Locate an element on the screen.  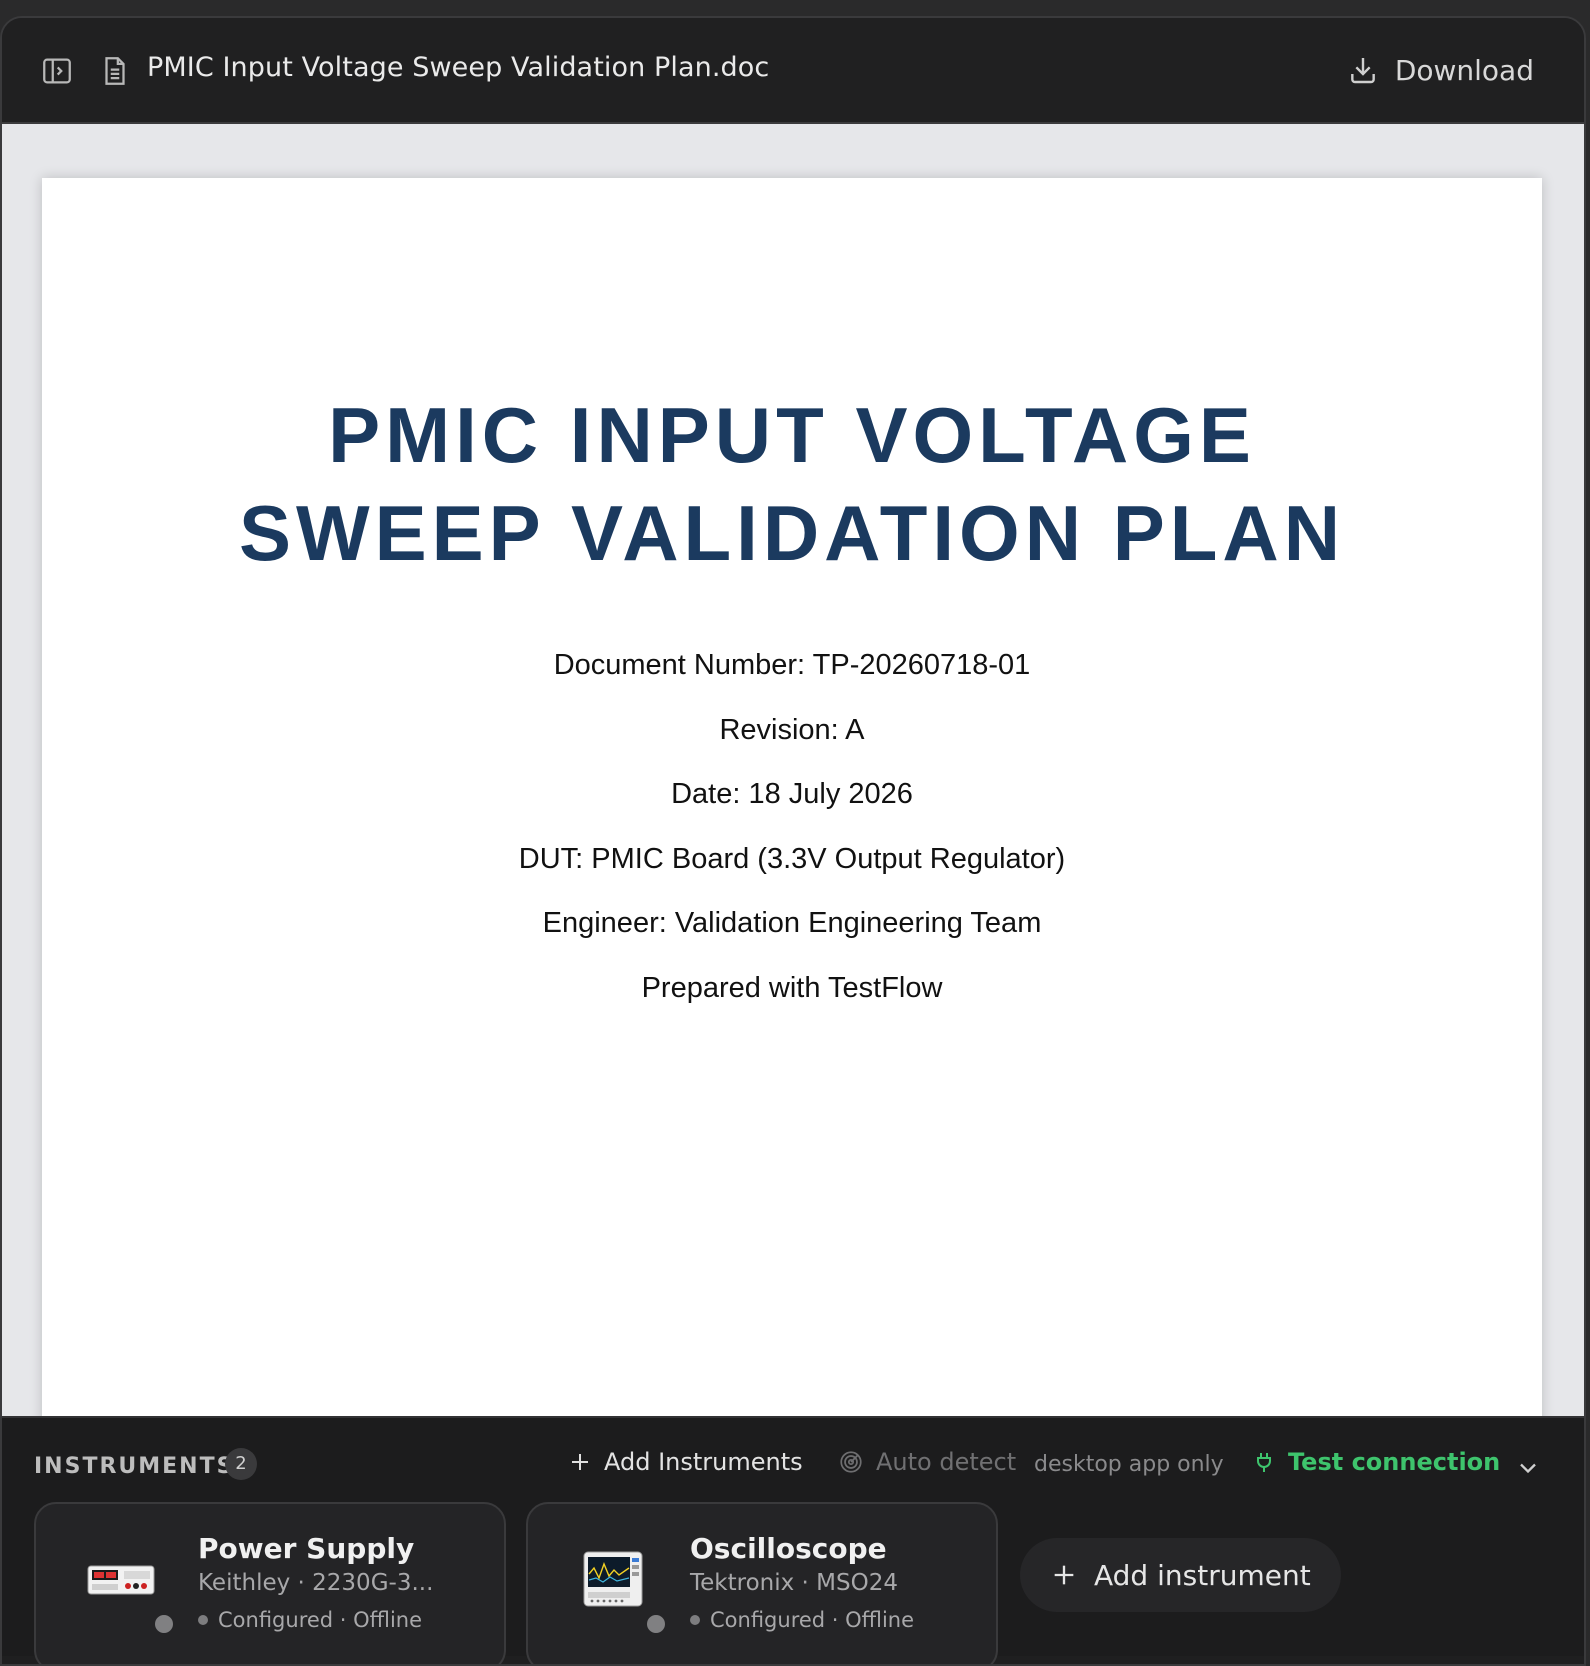
instruments-count-badge: 2 is located at coordinates (241, 1464).